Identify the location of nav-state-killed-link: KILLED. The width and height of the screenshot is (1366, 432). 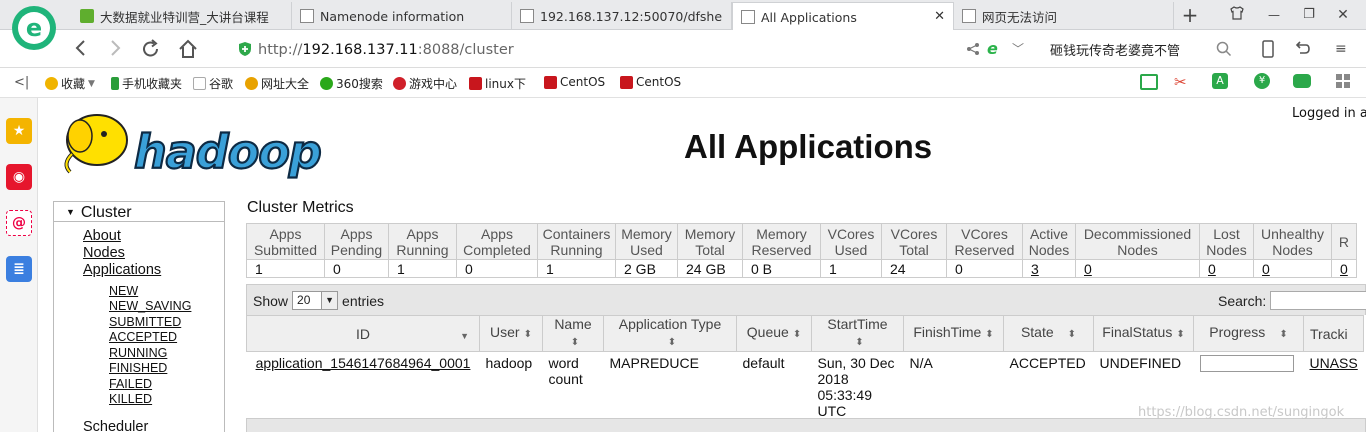
(130, 399).